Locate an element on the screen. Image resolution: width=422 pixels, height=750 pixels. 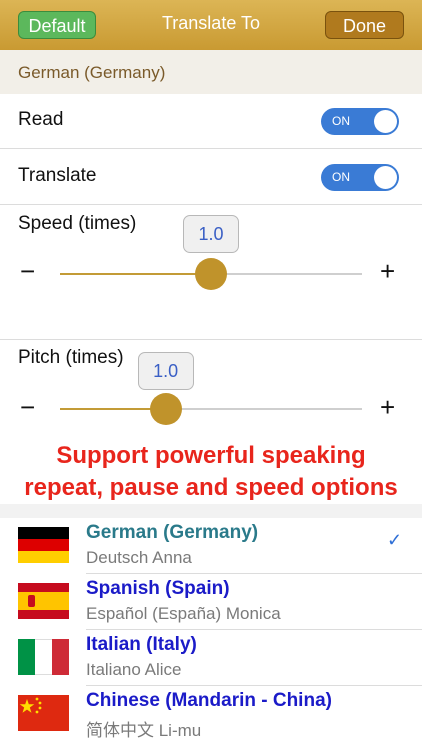
language-voice: Deutsch Anna is located at coordinates (139, 557).